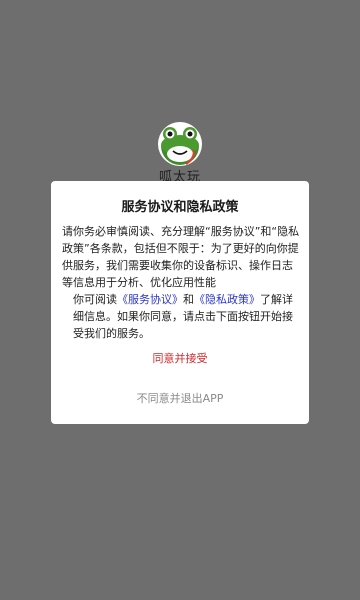 This screenshot has height=600, width=360. Describe the element at coordinates (180, 144) in the screenshot. I see `frog-logo-icon` at that location.